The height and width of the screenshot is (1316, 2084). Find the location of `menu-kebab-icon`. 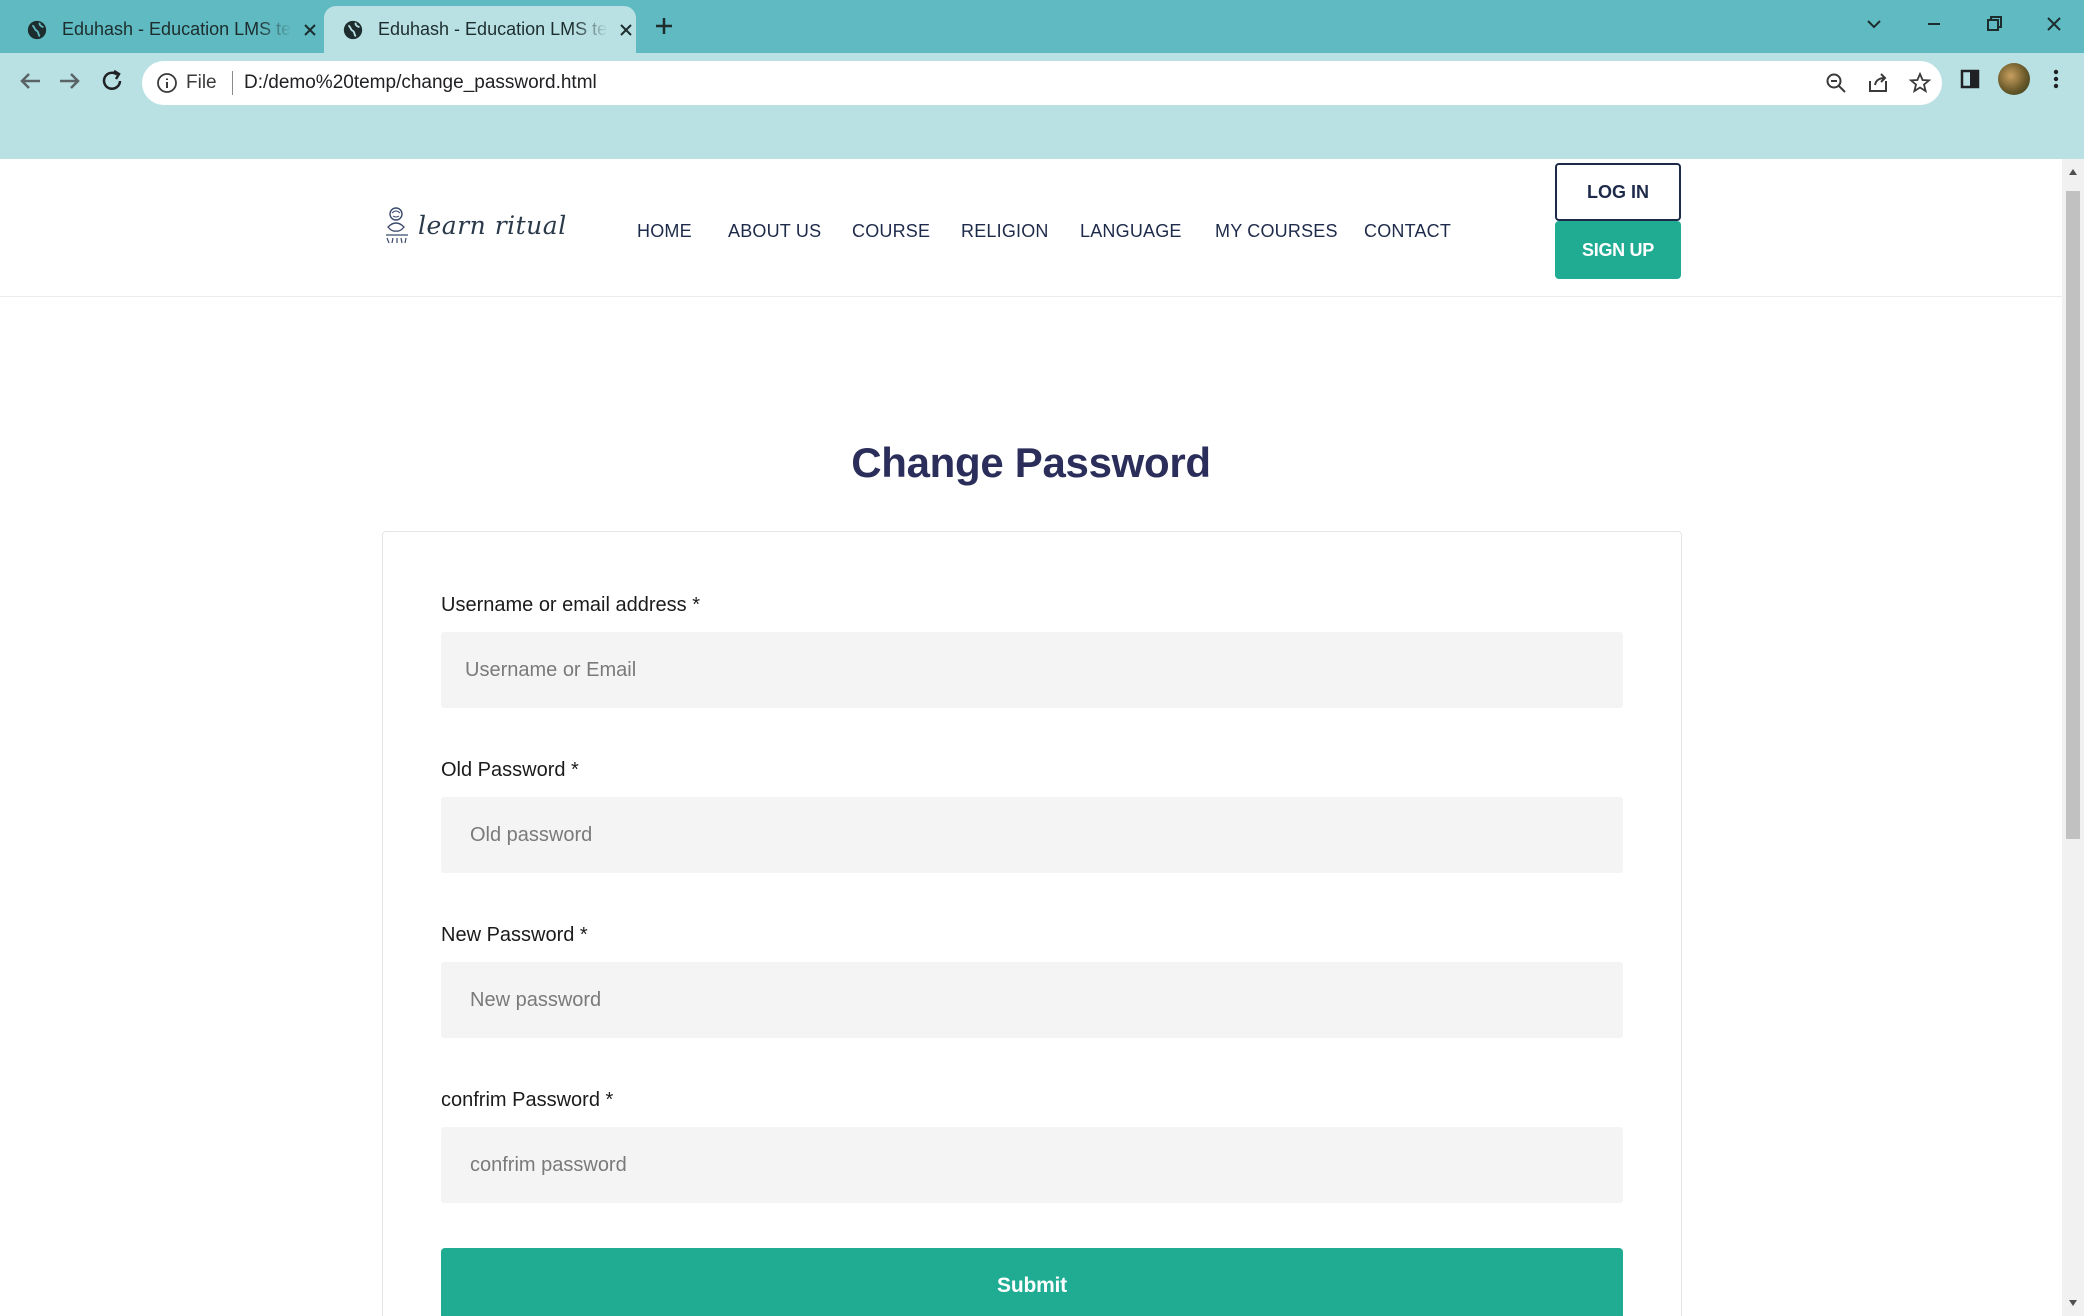

menu-kebab-icon is located at coordinates (2056, 79).